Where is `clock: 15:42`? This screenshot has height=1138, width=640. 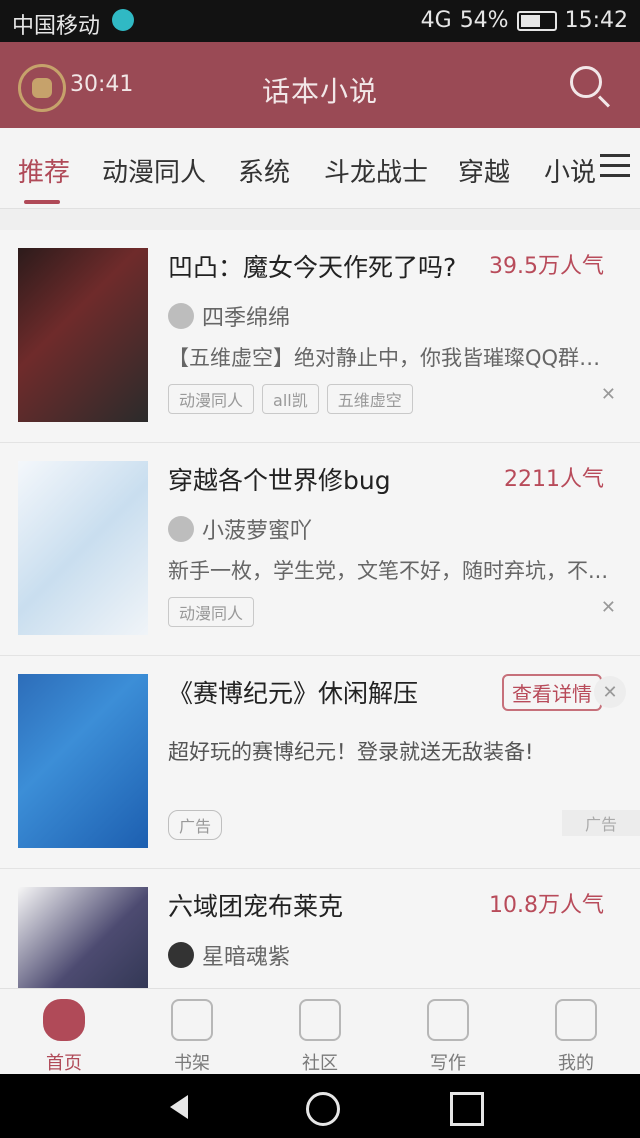
clock: 15:42 is located at coordinates (596, 20).